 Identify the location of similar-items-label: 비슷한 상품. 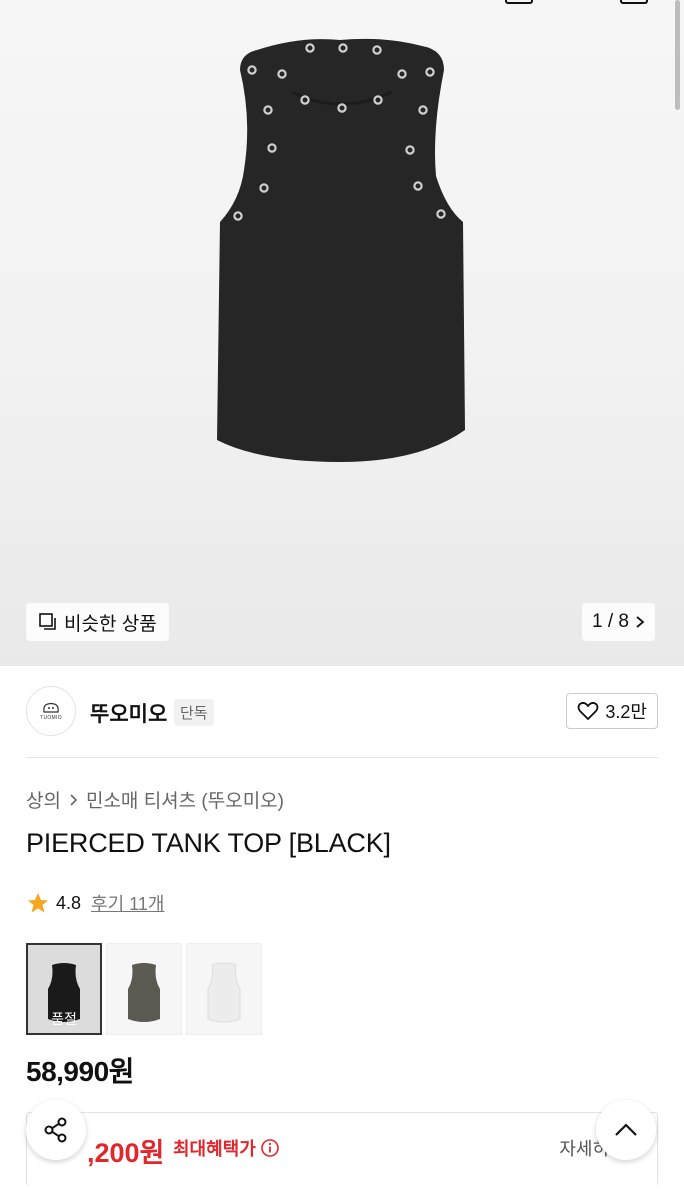
(110, 624).